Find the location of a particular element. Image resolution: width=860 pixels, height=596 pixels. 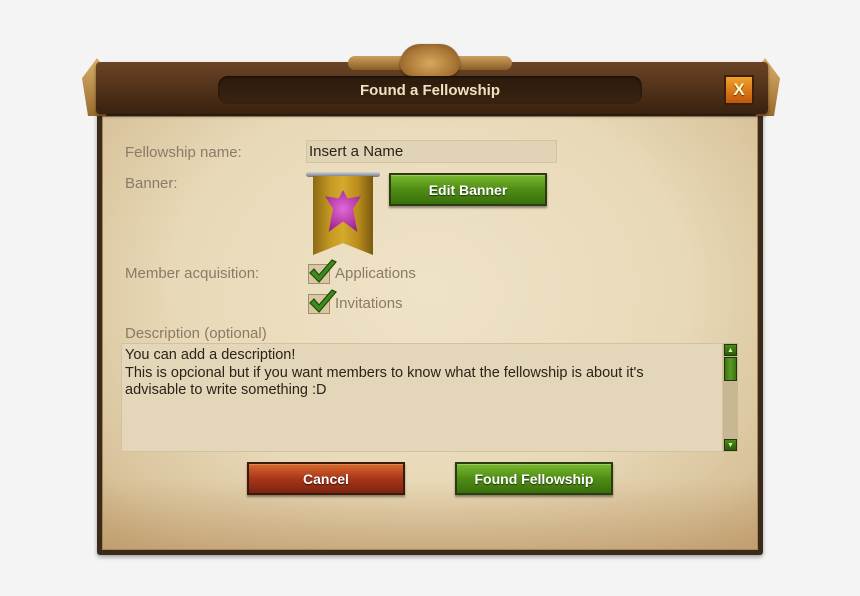

invitations-checkbox is located at coordinates (322, 301).